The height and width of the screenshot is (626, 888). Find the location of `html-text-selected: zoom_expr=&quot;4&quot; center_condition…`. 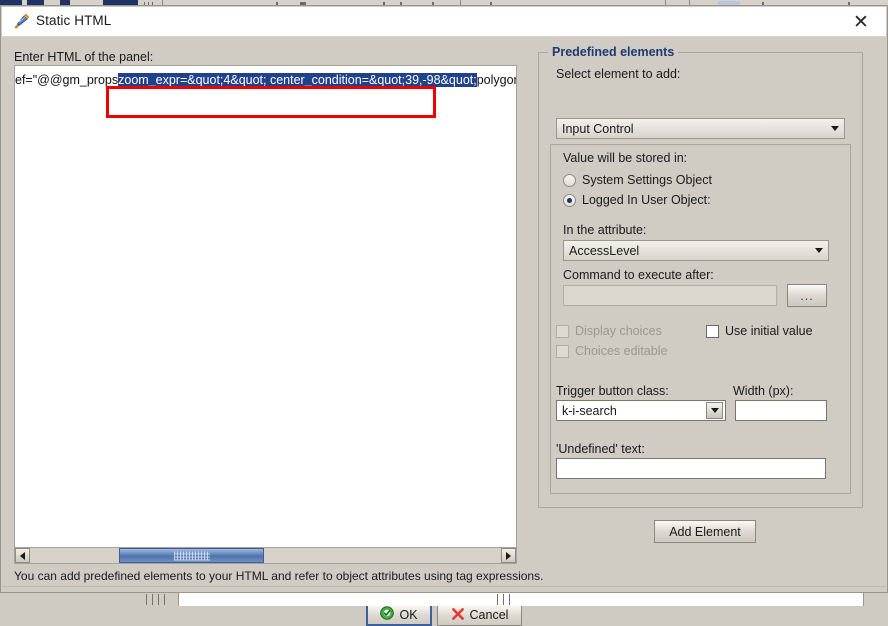

html-text-selected: zoom_expr=&quot;4&quot; center_condition… is located at coordinates (297, 80).